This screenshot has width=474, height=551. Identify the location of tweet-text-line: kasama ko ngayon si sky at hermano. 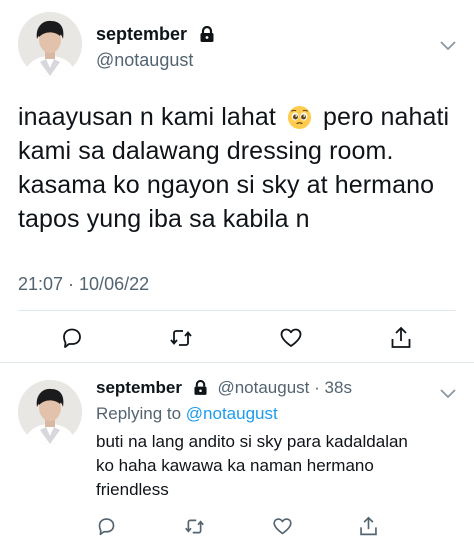
(226, 185).